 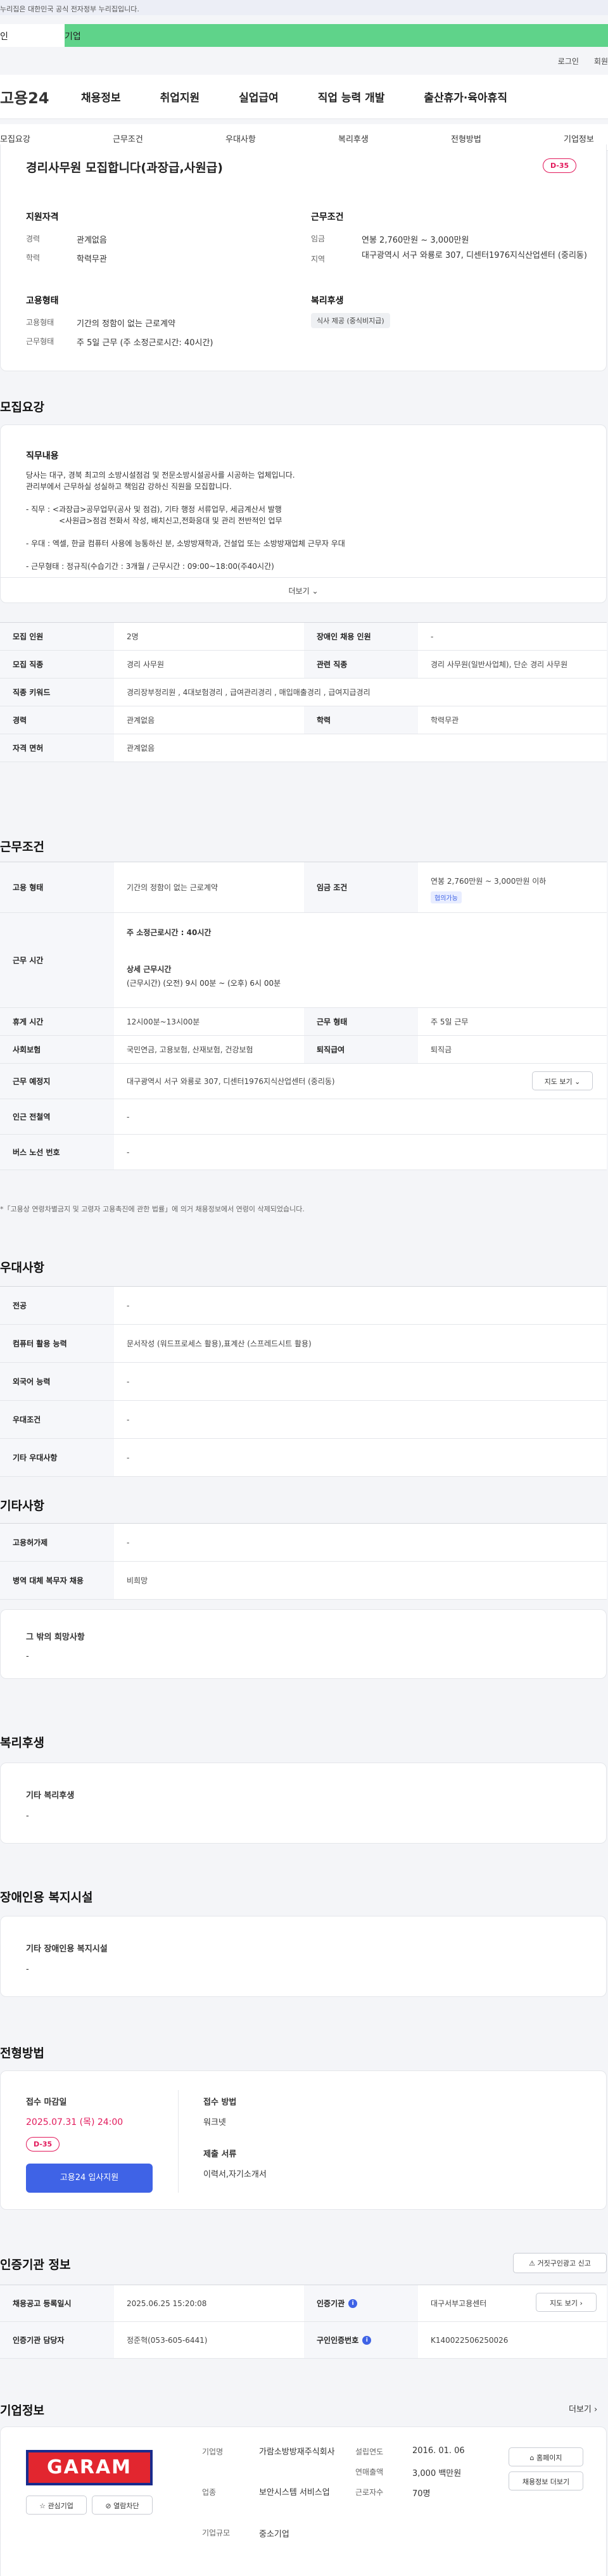 I want to click on tab-company: 기업, so click(x=336, y=36).